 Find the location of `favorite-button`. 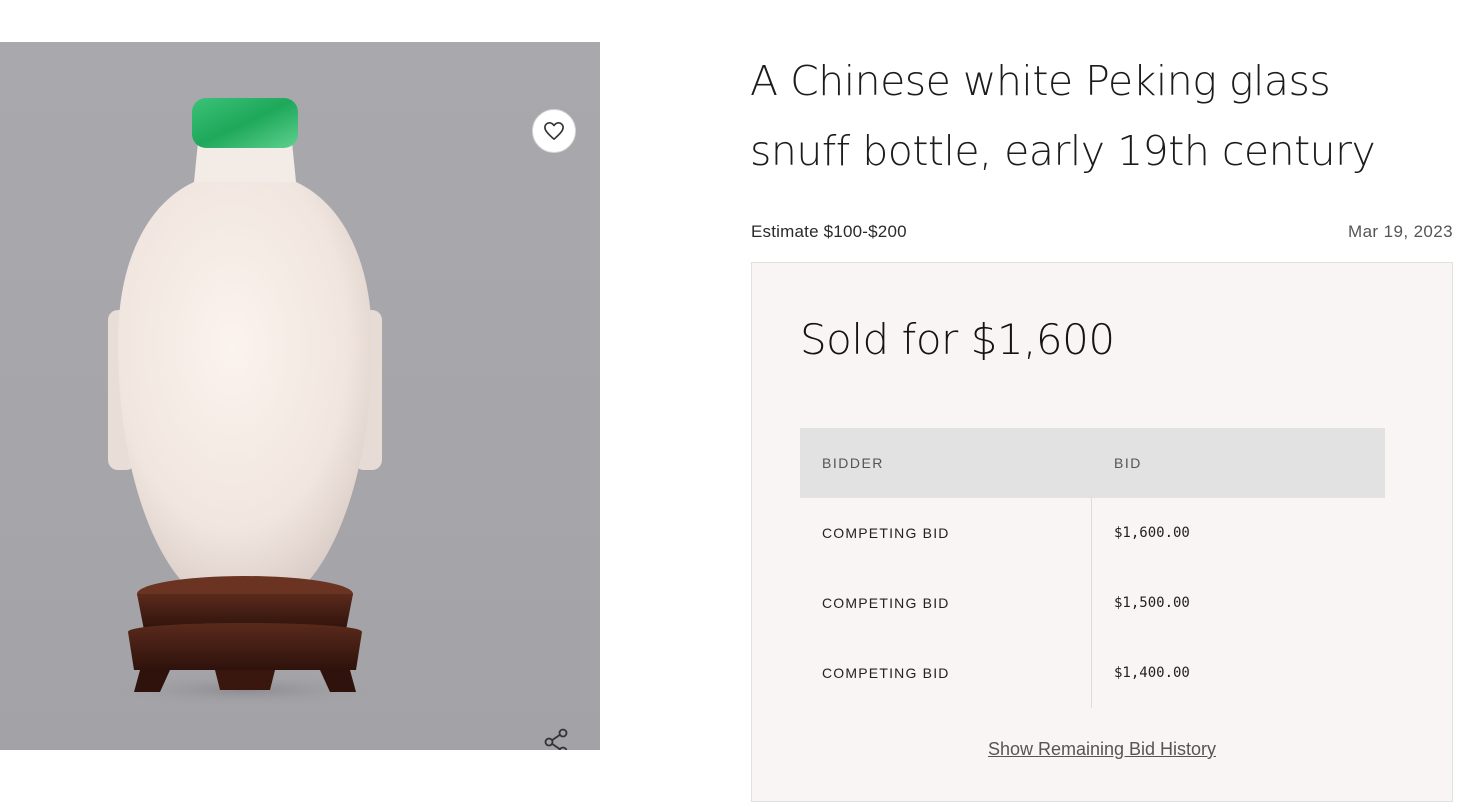

favorite-button is located at coordinates (554, 131).